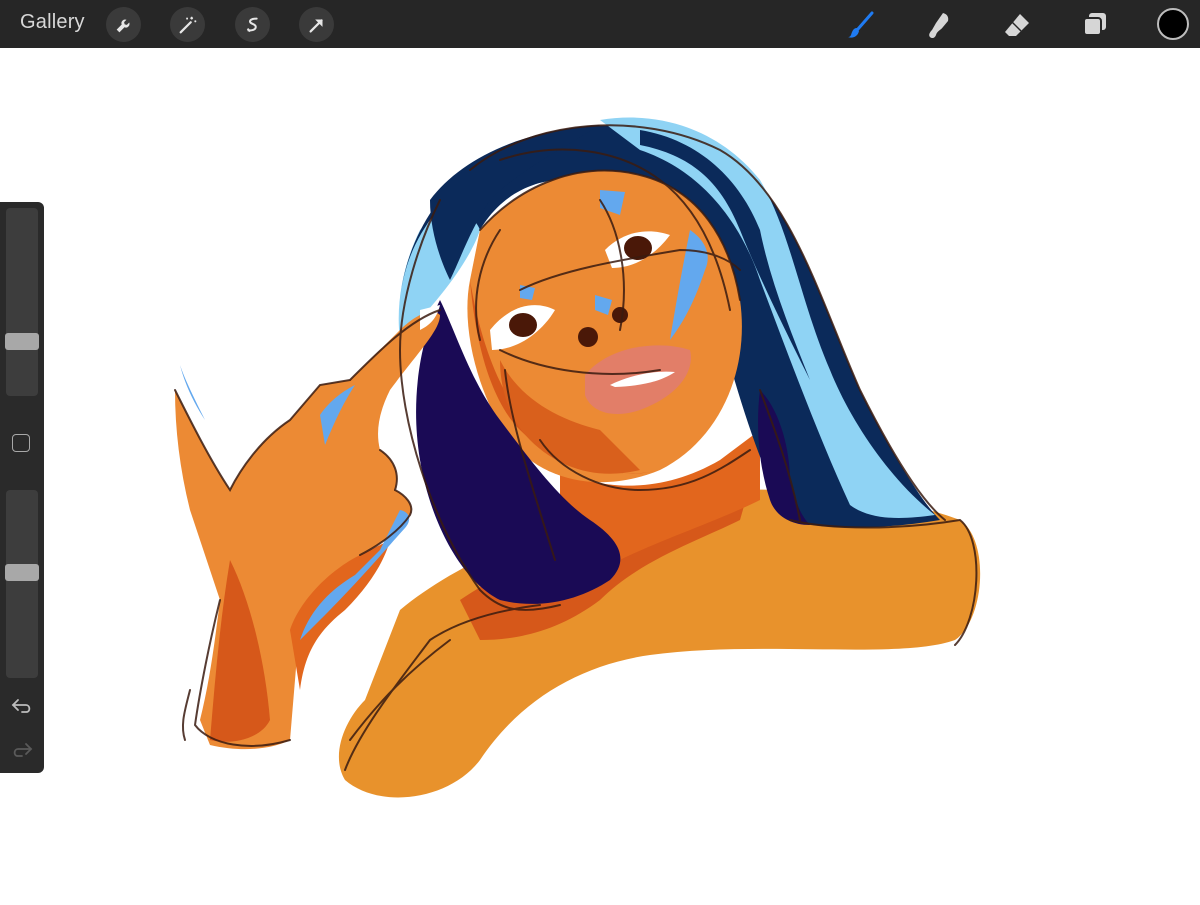  What do you see at coordinates (1095, 25) in the screenshot?
I see `layers-icon` at bounding box center [1095, 25].